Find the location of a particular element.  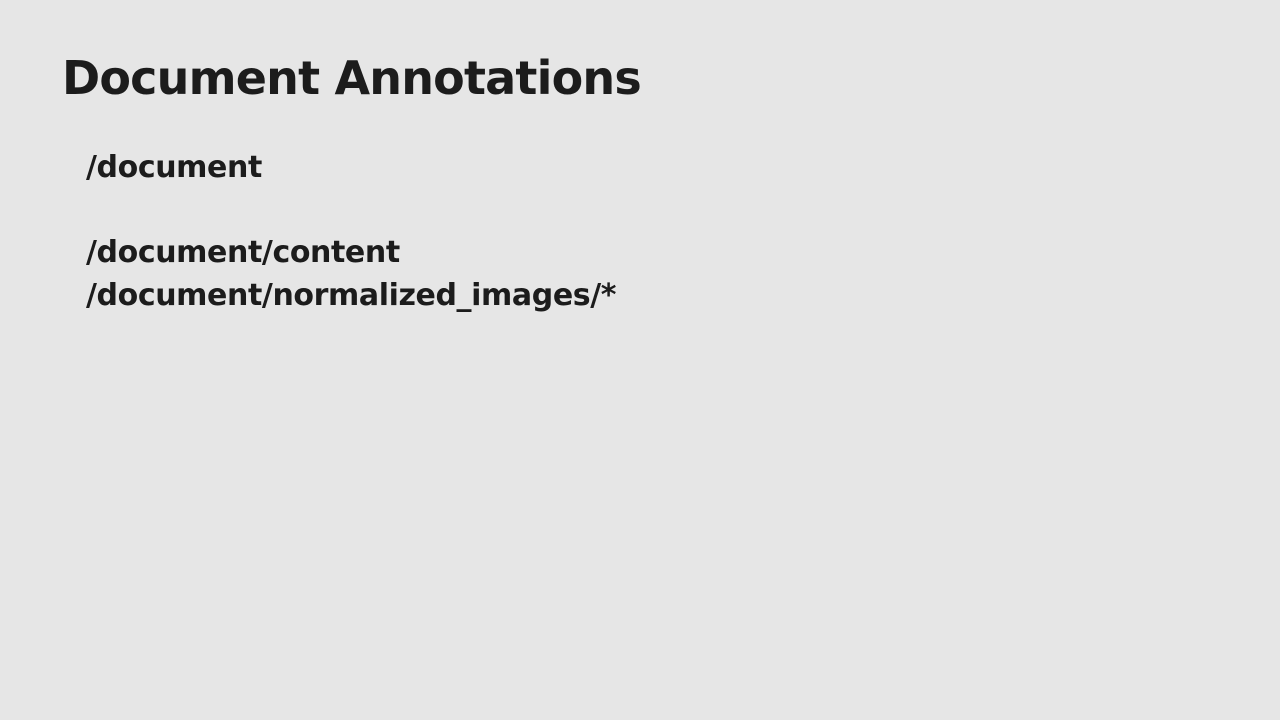

annotation-path: /document/content is located at coordinates (243, 252).